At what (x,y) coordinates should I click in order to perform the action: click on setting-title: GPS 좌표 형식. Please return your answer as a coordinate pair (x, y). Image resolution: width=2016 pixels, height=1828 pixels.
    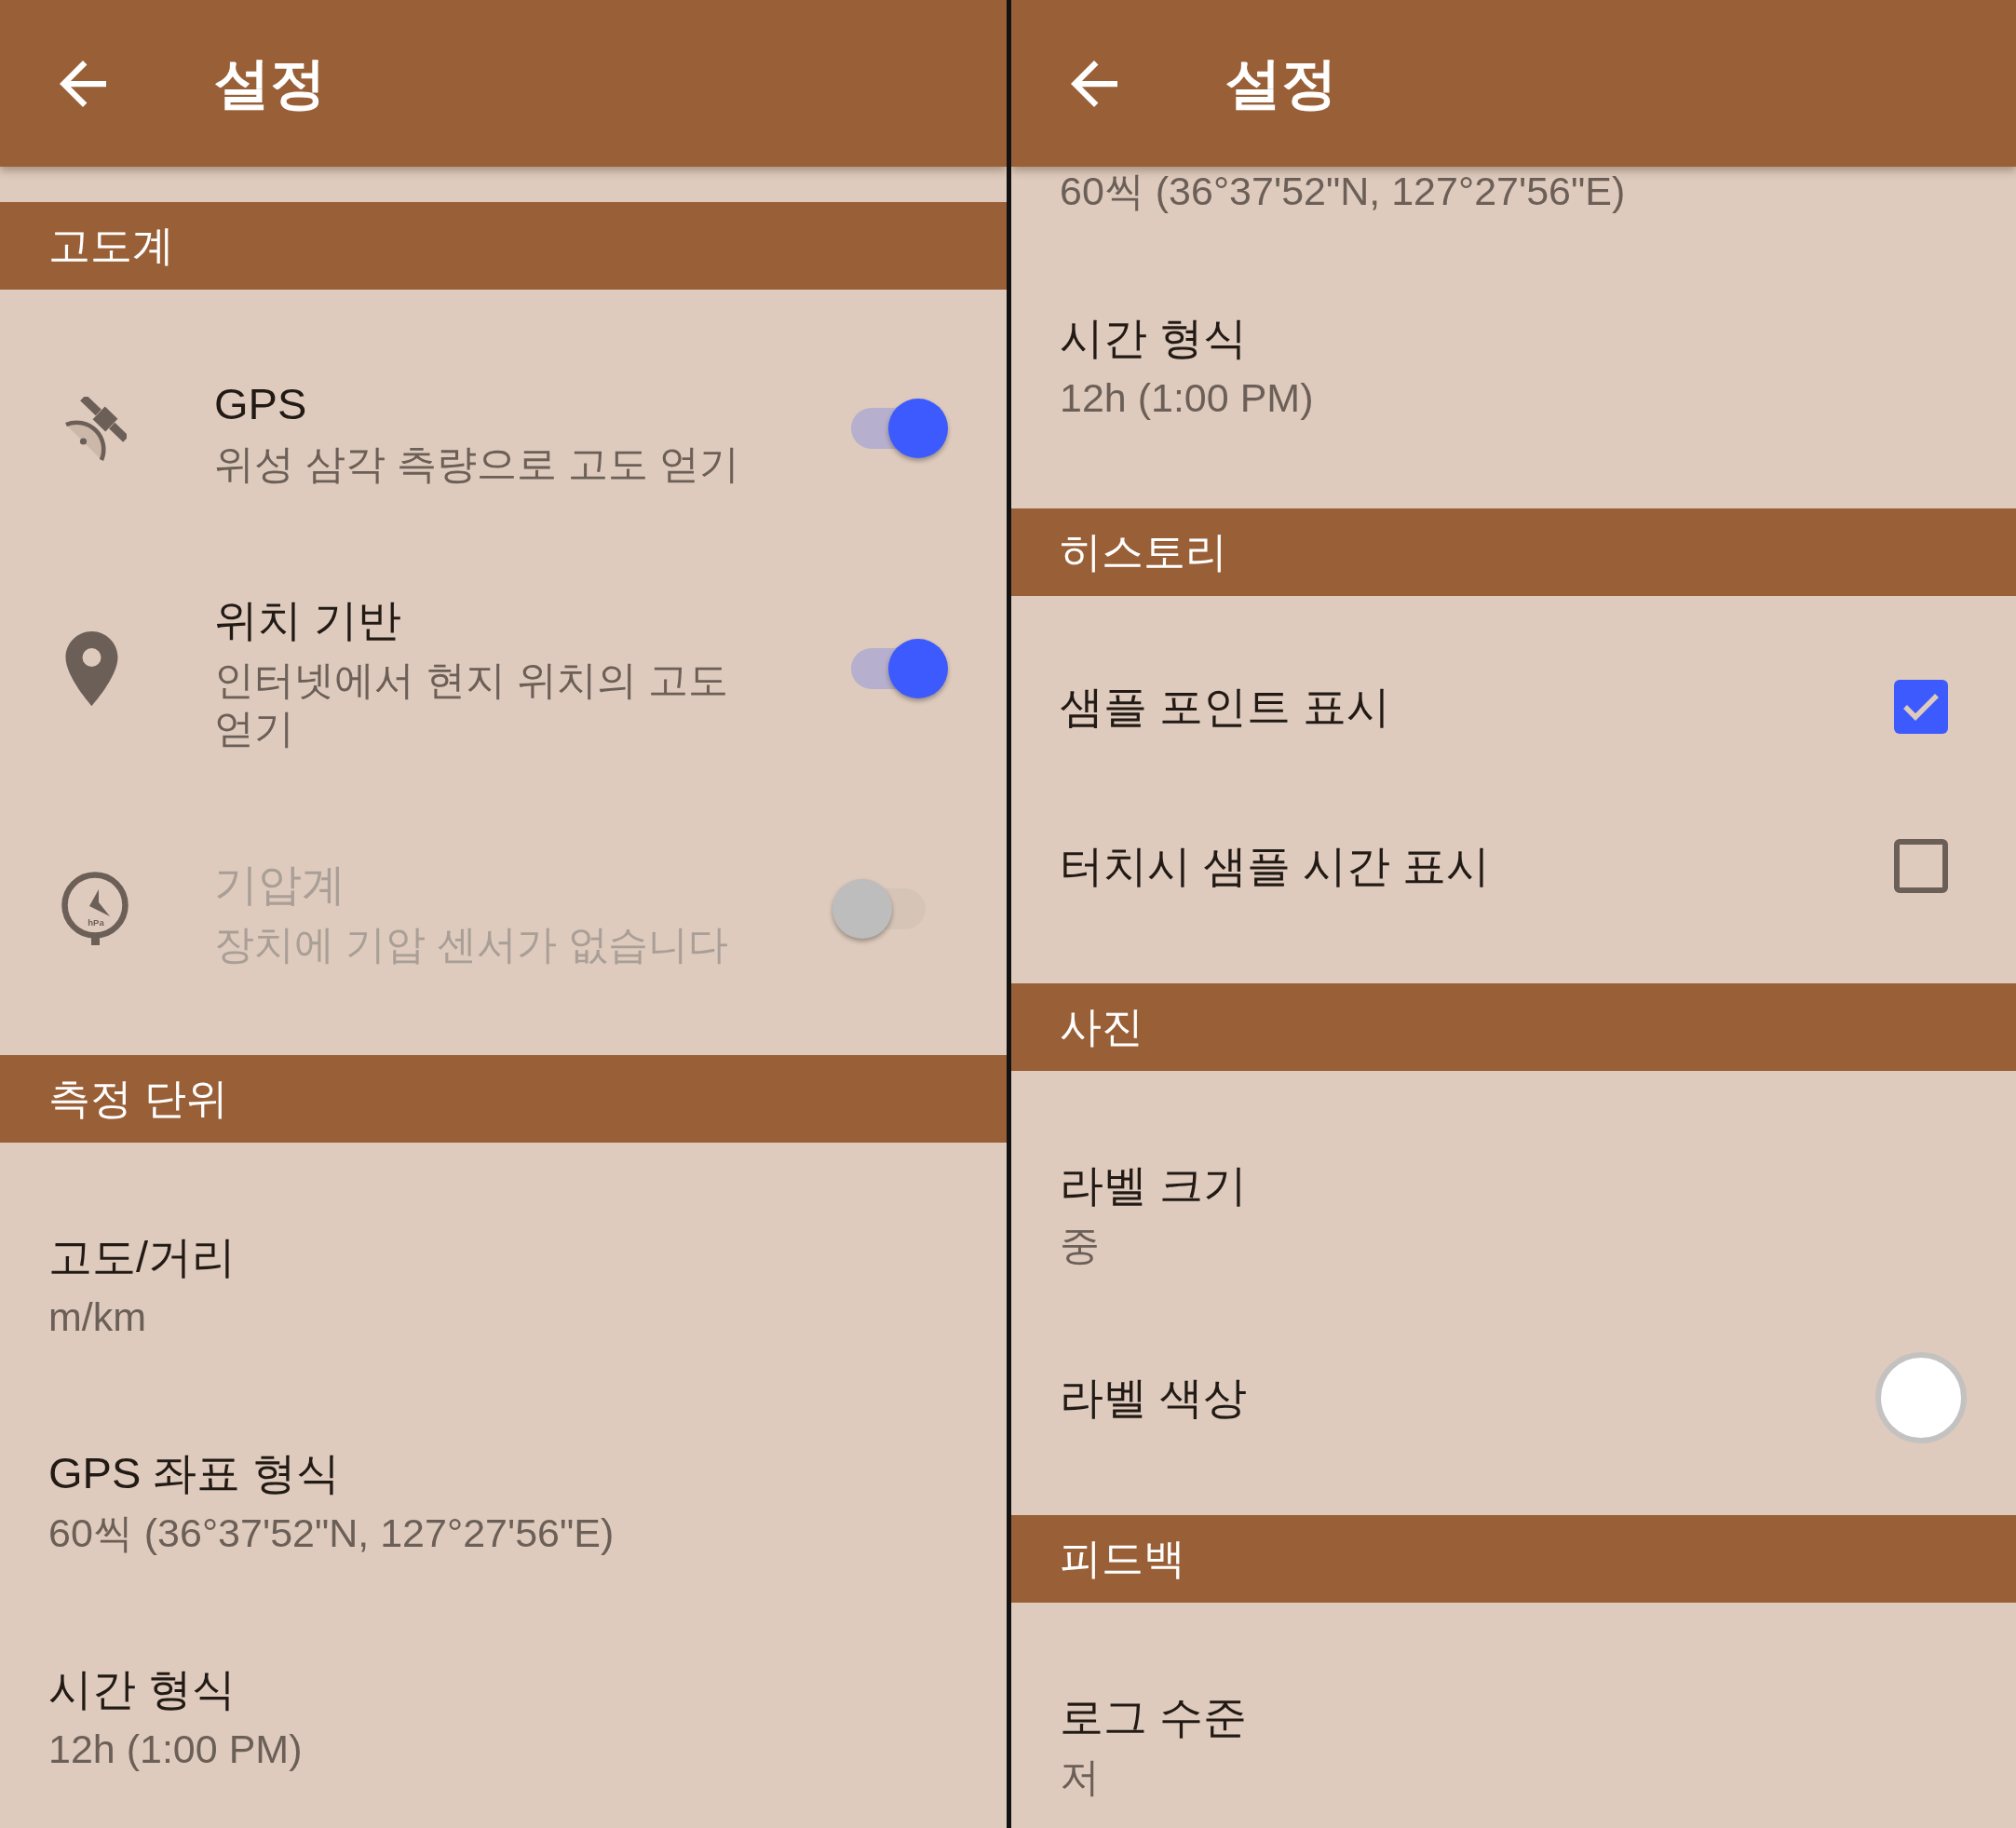
    Looking at the image, I should click on (195, 1473).